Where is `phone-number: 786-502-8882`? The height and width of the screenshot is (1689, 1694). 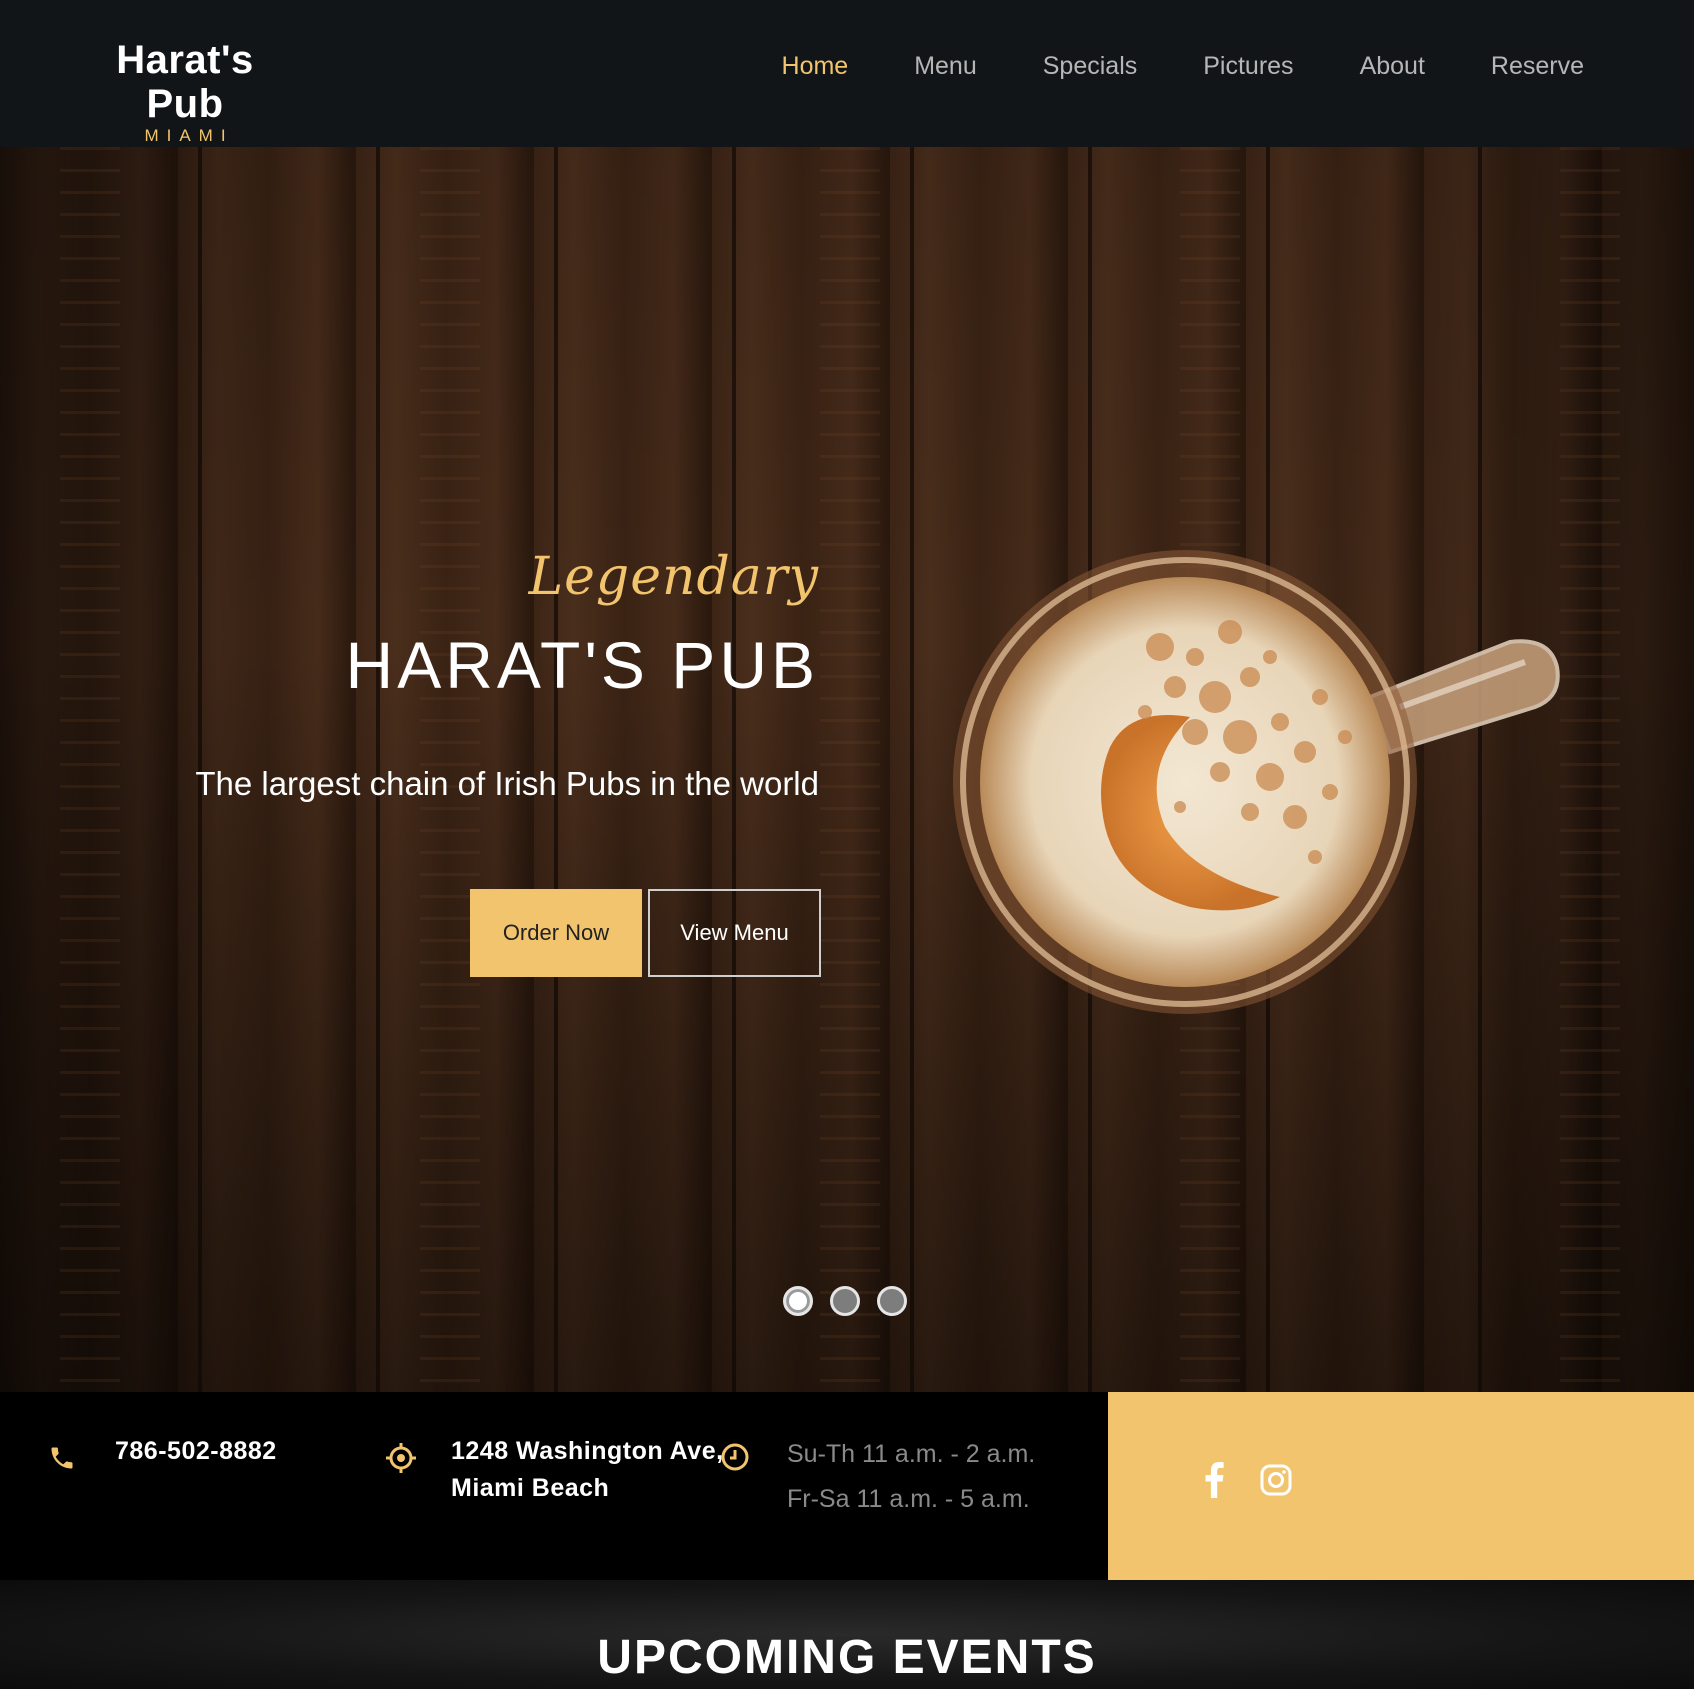 phone-number: 786-502-8882 is located at coordinates (196, 1451).